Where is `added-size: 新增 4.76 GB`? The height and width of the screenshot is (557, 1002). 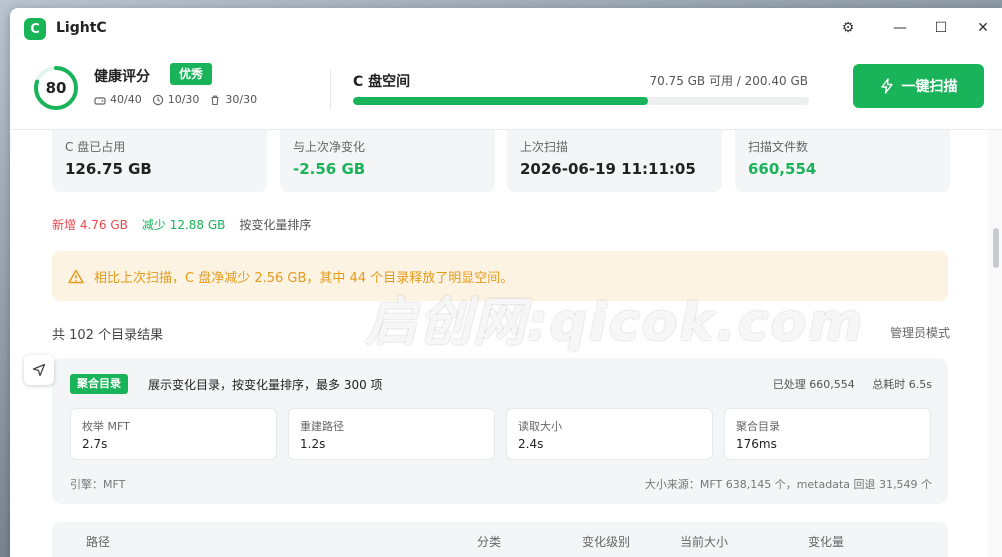
added-size: 新增 4.76 GB is located at coordinates (90, 225).